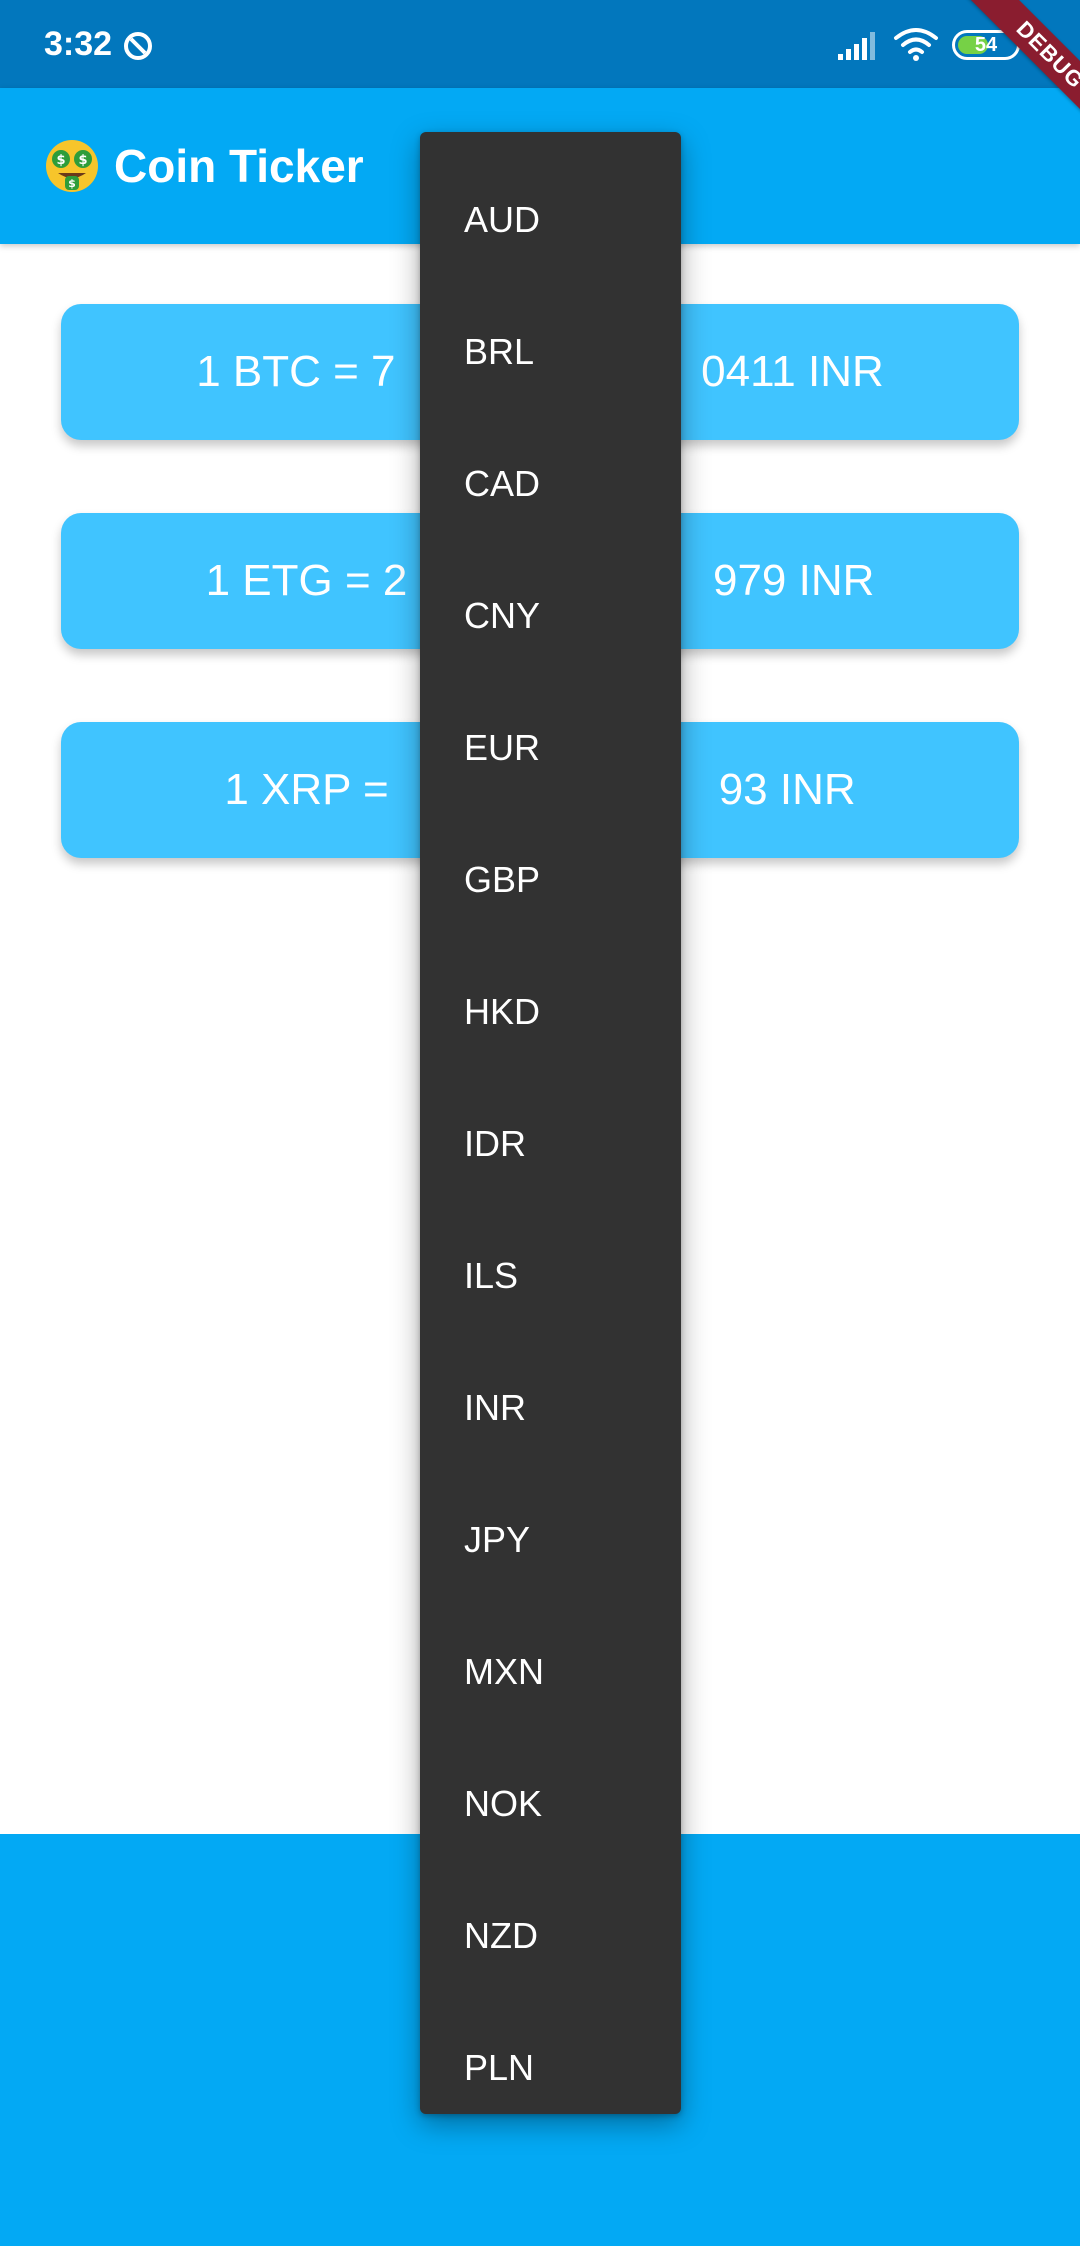 The height and width of the screenshot is (2246, 1080). I want to click on currency-option-idr: IDR, so click(550, 1144).